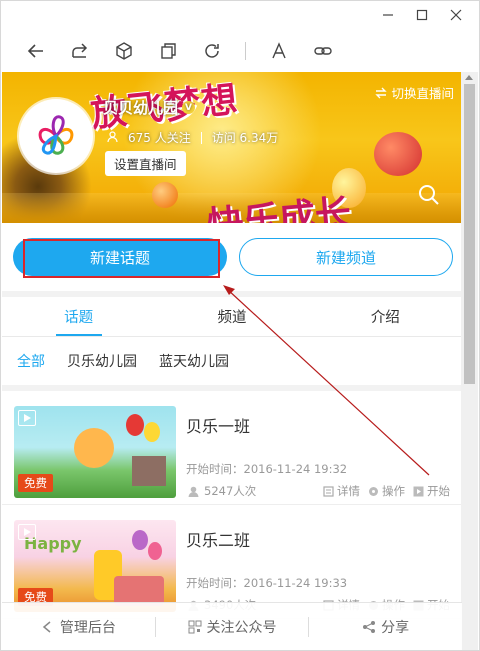 The image size is (480, 651). I want to click on qrcode-icon, so click(194, 626).